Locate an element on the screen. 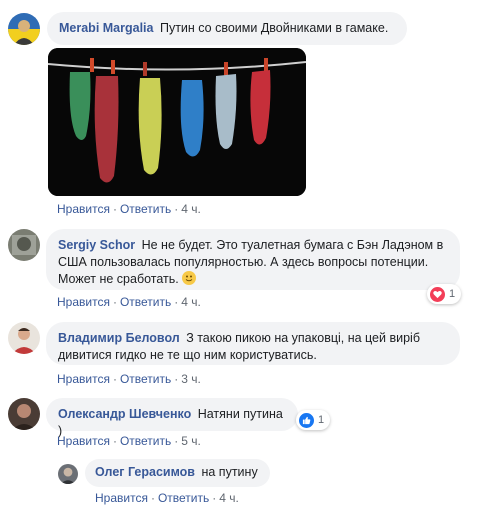 This screenshot has height=507, width=496. slightly-smiling-face-emoji is located at coordinates (189, 278).